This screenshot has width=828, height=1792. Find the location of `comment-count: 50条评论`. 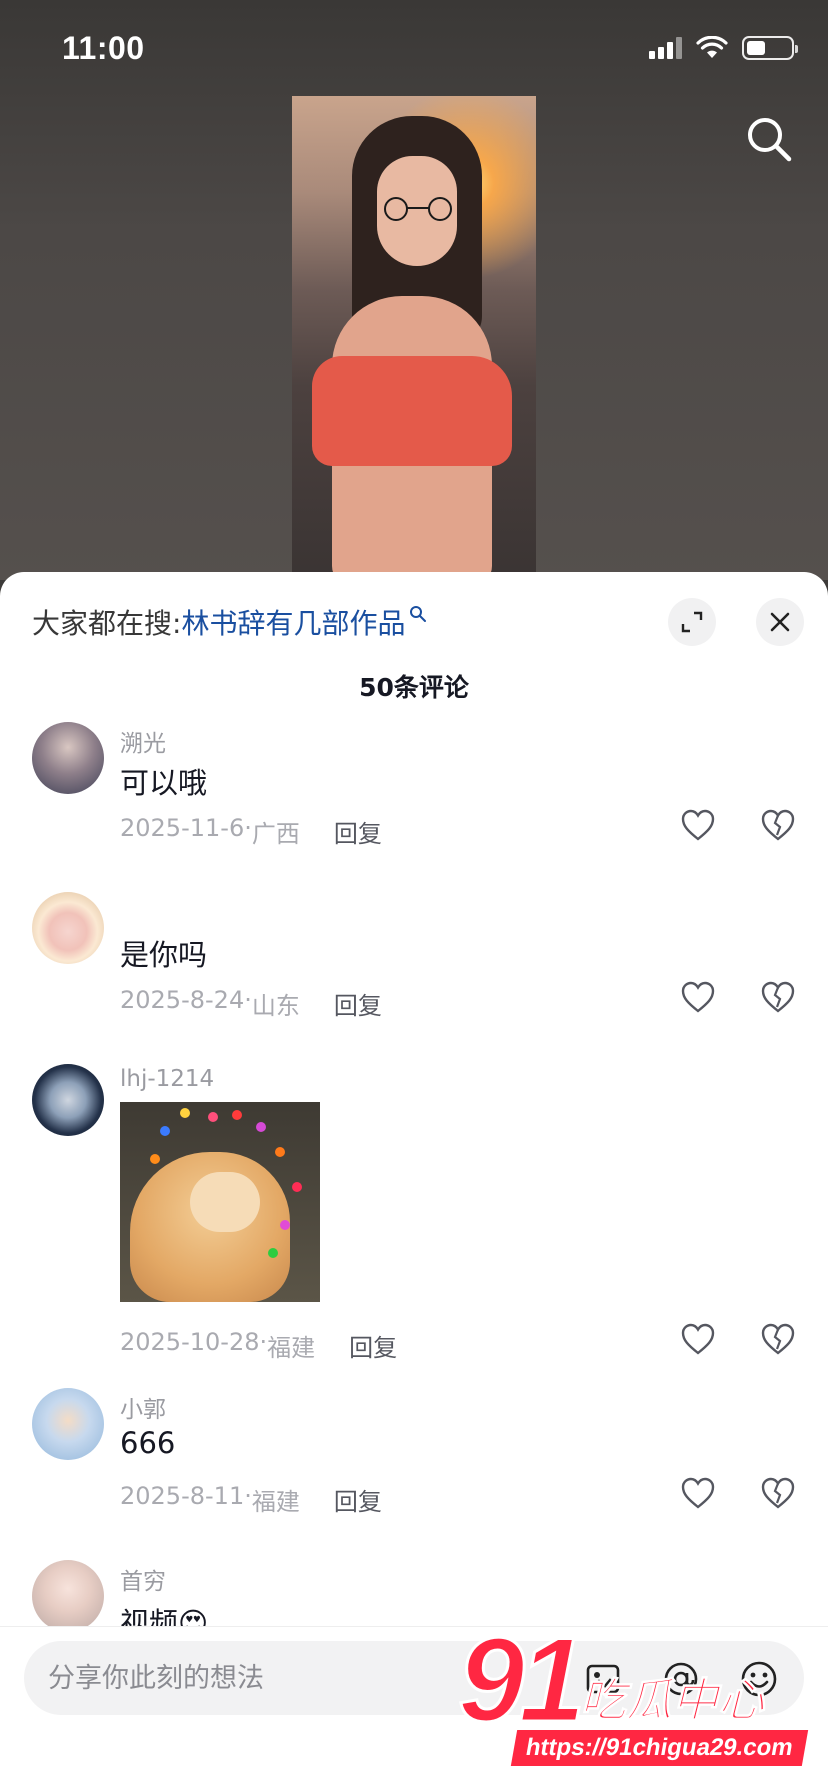

comment-count: 50条评论 is located at coordinates (414, 687).